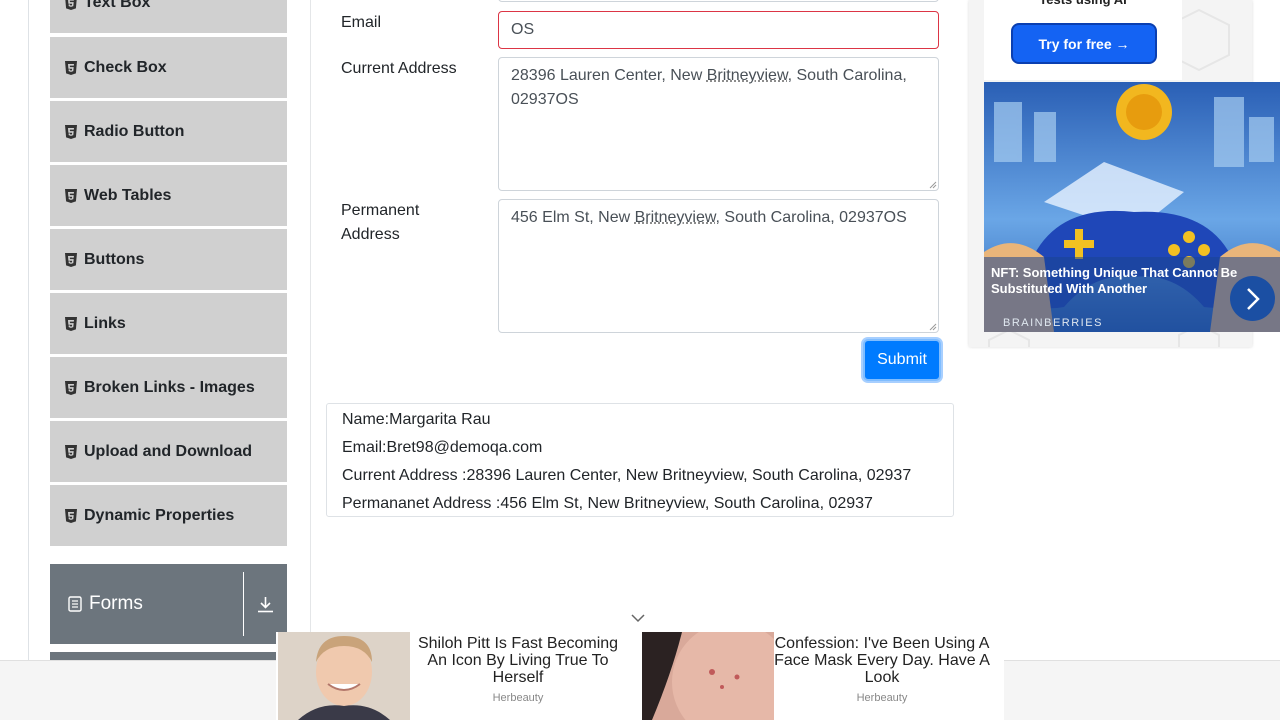 Image resolution: width=1280 pixels, height=720 pixels. What do you see at coordinates (168, 260) in the screenshot?
I see `sidebar-item-buttons: Buttons` at bounding box center [168, 260].